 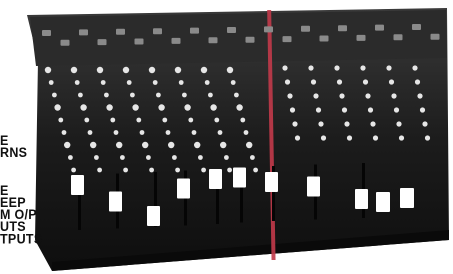 I want to click on spec-text-top-line-2: RNS, so click(x=14, y=152).